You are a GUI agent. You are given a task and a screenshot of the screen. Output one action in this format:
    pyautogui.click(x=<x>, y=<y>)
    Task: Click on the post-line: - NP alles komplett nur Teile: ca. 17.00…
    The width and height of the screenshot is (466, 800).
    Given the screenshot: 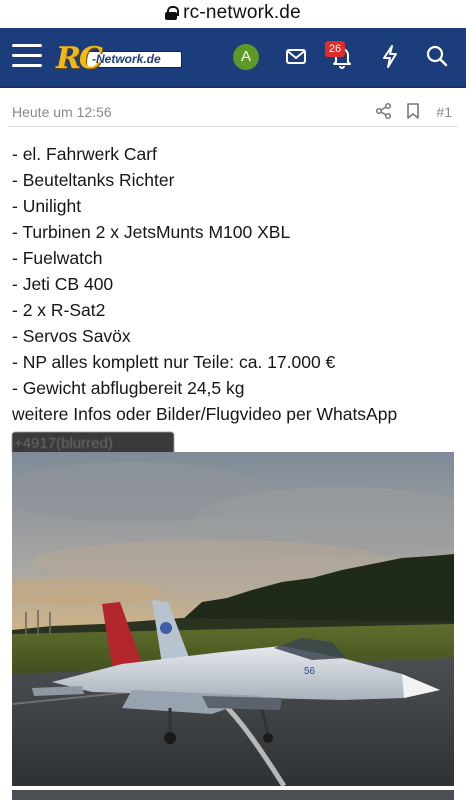 What is the action you would take?
    pyautogui.click(x=174, y=362)
    